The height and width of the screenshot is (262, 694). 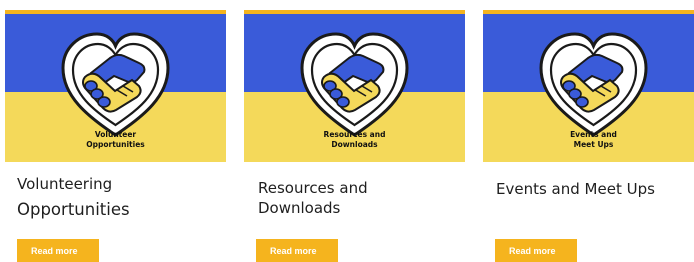 What do you see at coordinates (299, 208) in the screenshot?
I see `card-title-line2: Downloads` at bounding box center [299, 208].